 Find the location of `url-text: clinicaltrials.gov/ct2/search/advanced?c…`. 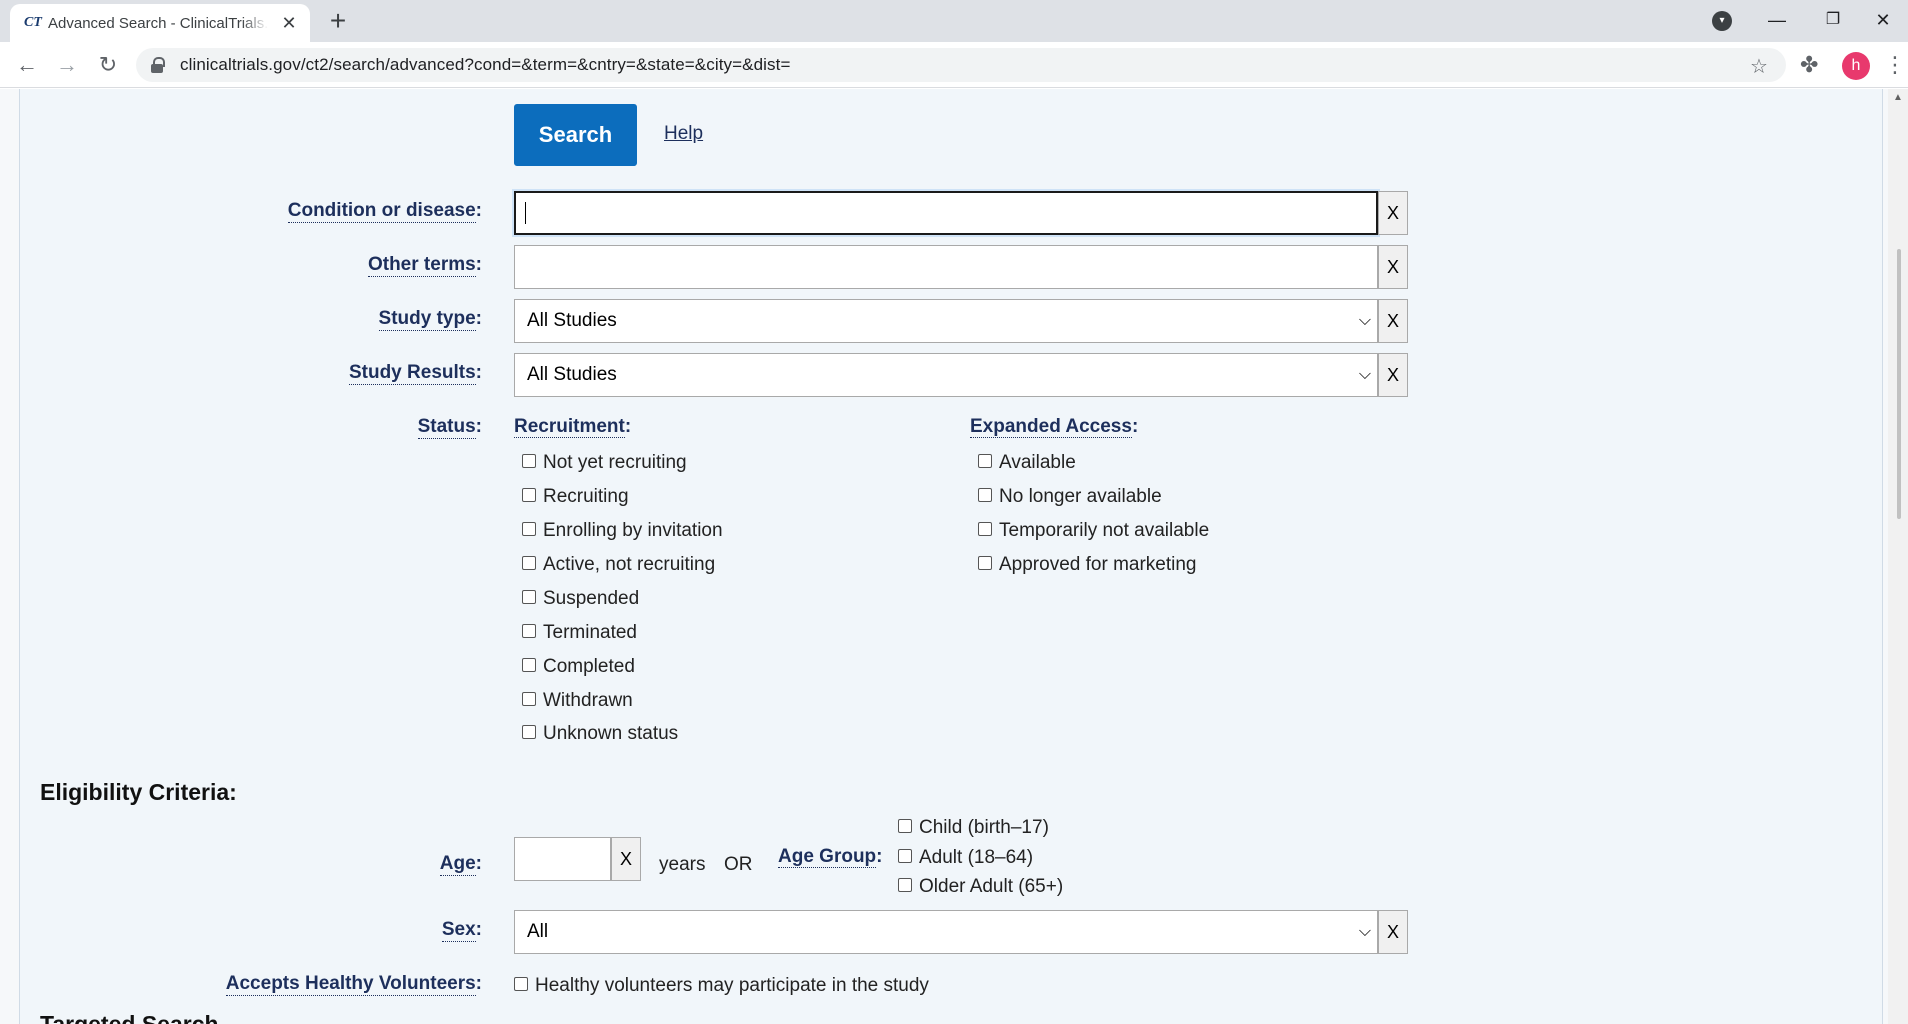

url-text: clinicaltrials.gov/ct2/search/advanced?c… is located at coordinates (485, 65).